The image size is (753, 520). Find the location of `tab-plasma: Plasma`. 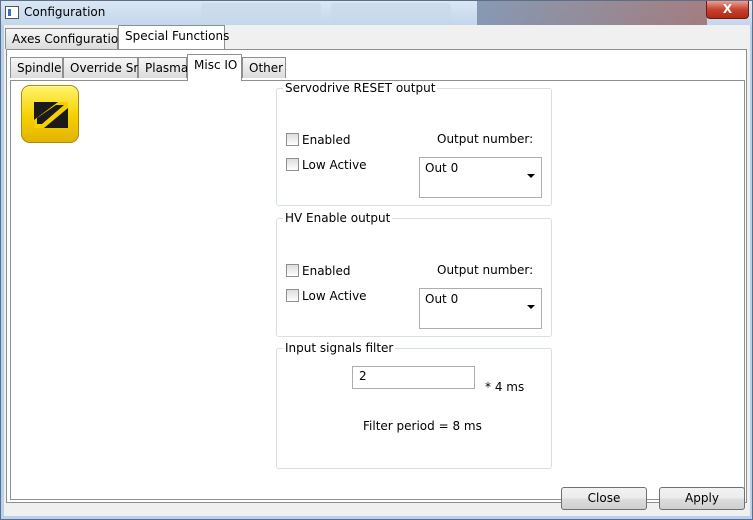

tab-plasma: Plasma is located at coordinates (163, 67).